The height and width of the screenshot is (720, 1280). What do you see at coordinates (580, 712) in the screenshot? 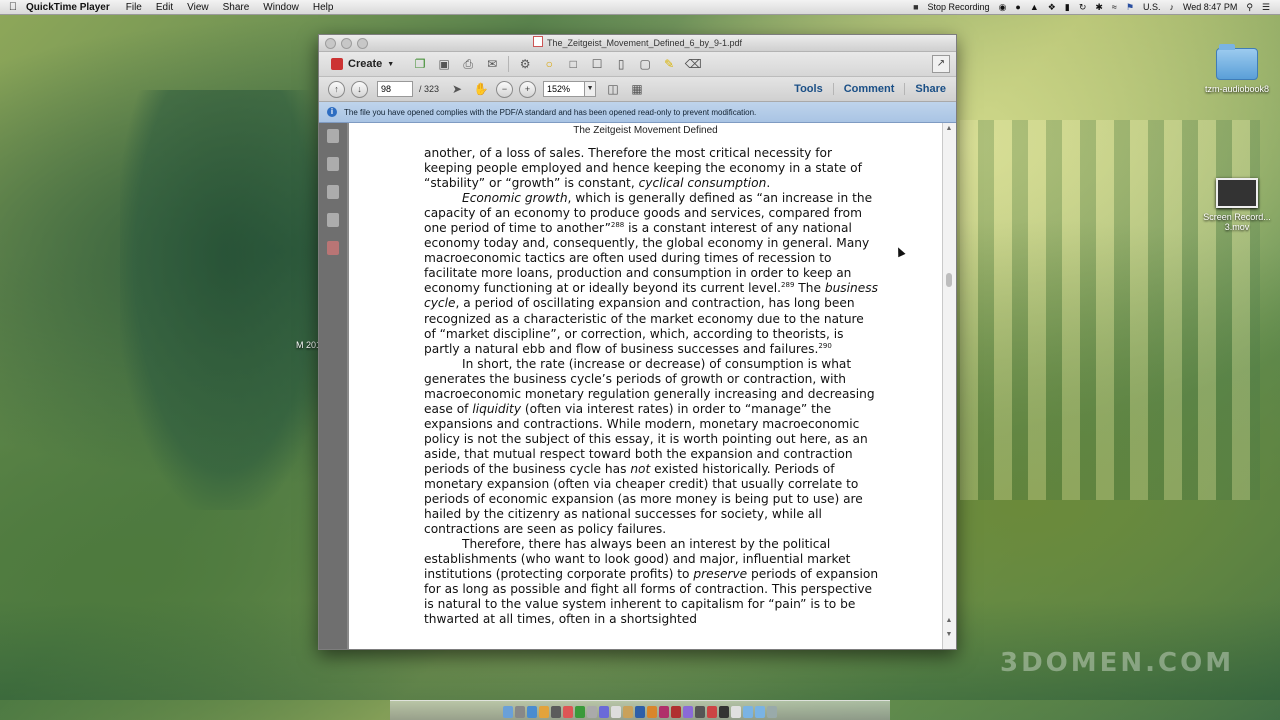
I see `dock-spotify-icon` at bounding box center [580, 712].